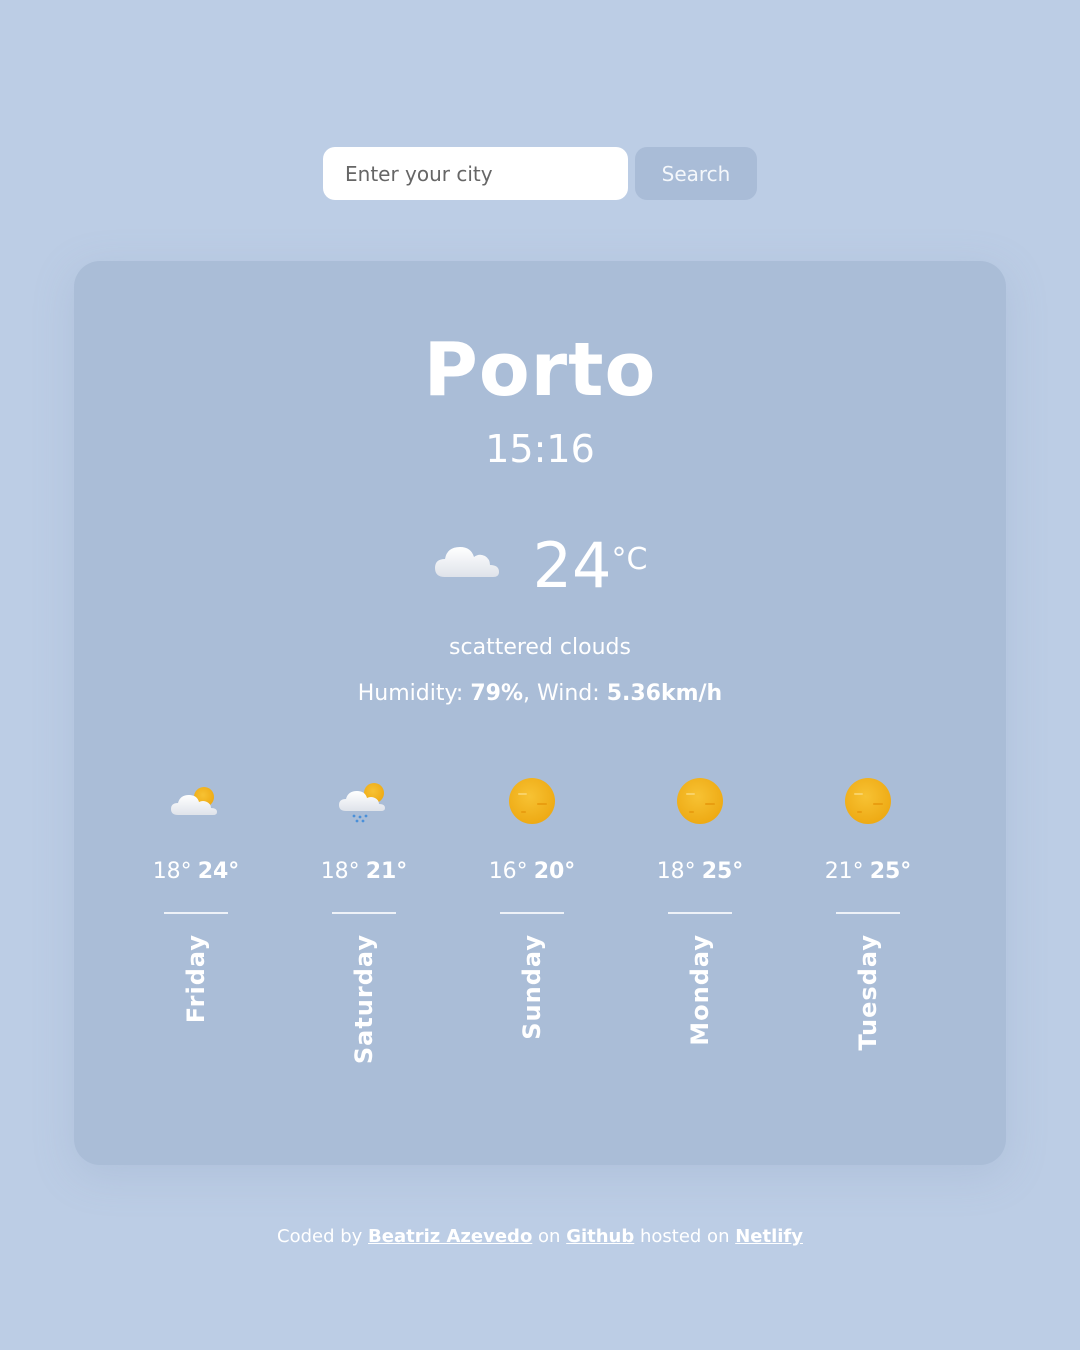  Describe the element at coordinates (868, 871) in the screenshot. I see `forecast-temps: 21° 25°` at that location.